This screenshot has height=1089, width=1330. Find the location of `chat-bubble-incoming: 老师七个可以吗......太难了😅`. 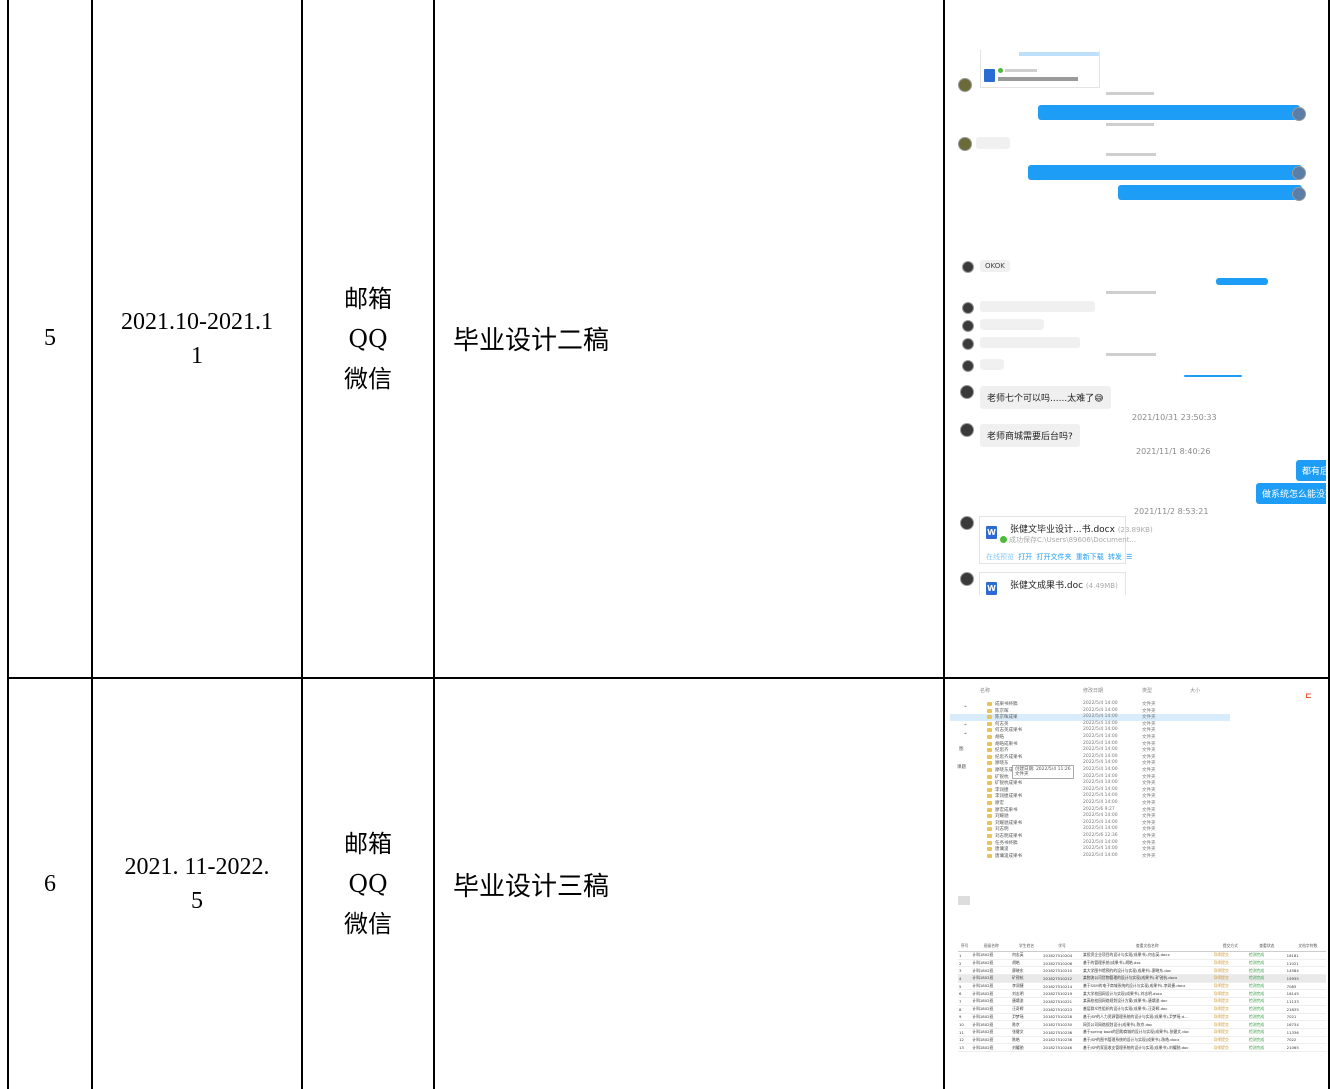

chat-bubble-incoming: 老师七个可以吗......太难了😅 is located at coordinates (1045, 397).